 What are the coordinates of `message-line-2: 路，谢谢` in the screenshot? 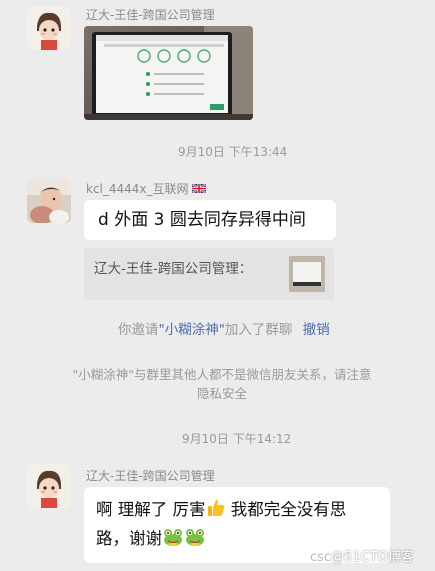 It's located at (151, 539).